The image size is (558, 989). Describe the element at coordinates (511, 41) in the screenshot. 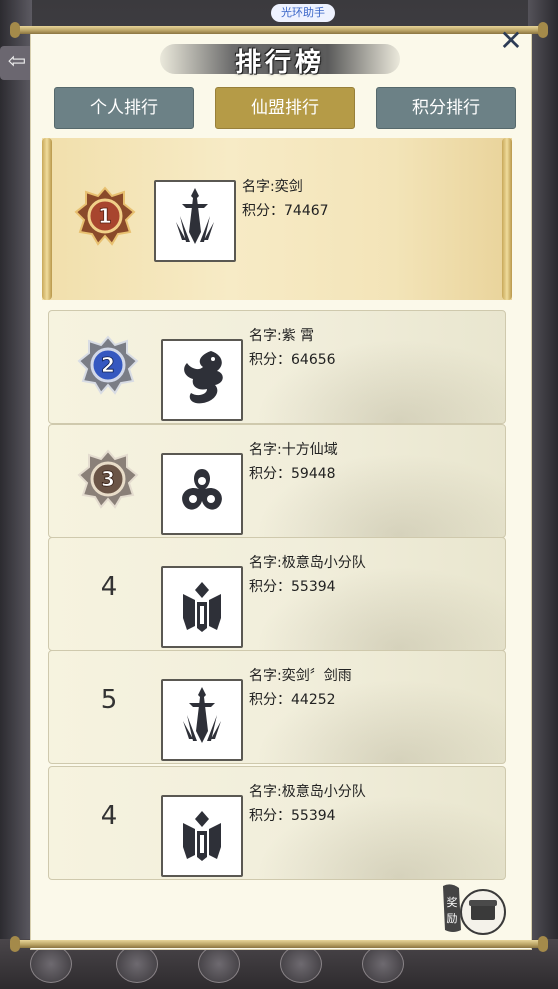

I see `close-icon: ✕` at that location.